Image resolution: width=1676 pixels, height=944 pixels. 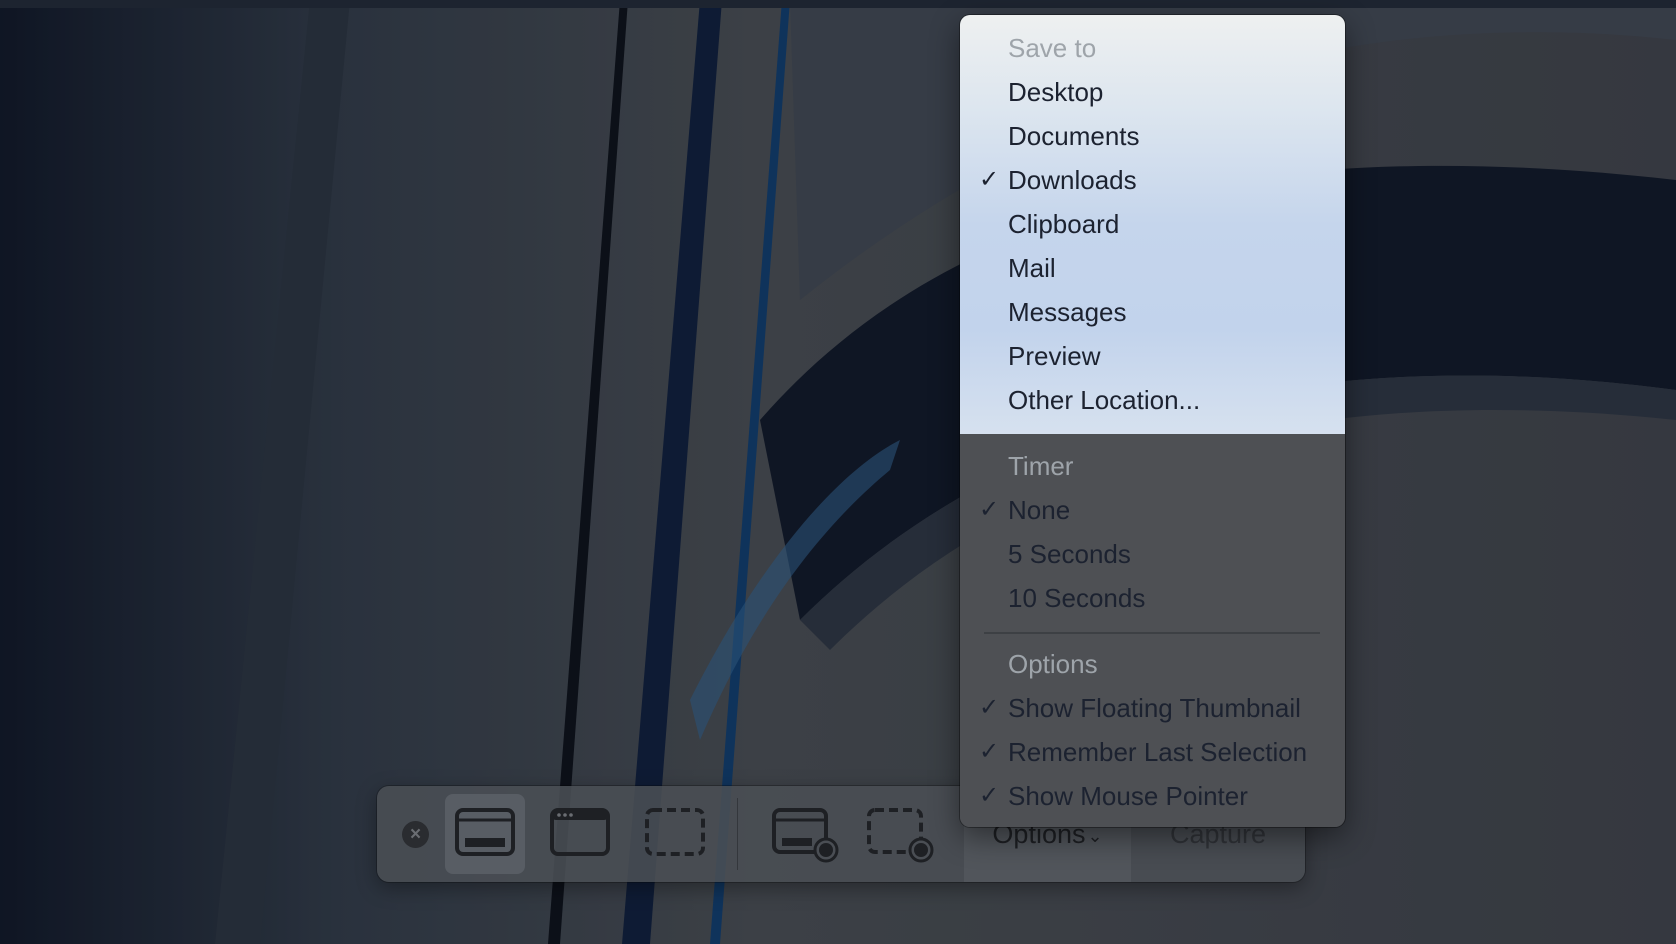 What do you see at coordinates (1074, 136) in the screenshot?
I see `menu-item-label: Documents` at bounding box center [1074, 136].